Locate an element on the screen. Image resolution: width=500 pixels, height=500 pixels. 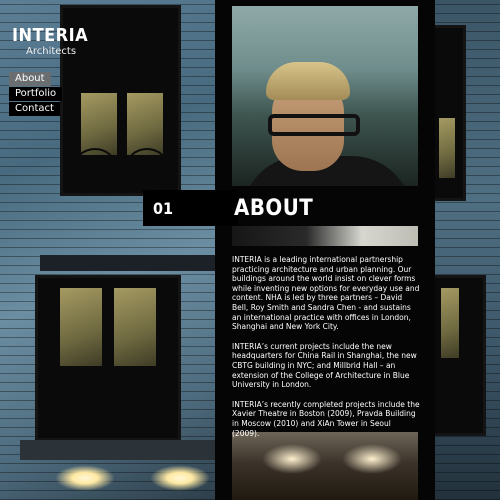
brand-tagline: Architects is located at coordinates (51, 51).